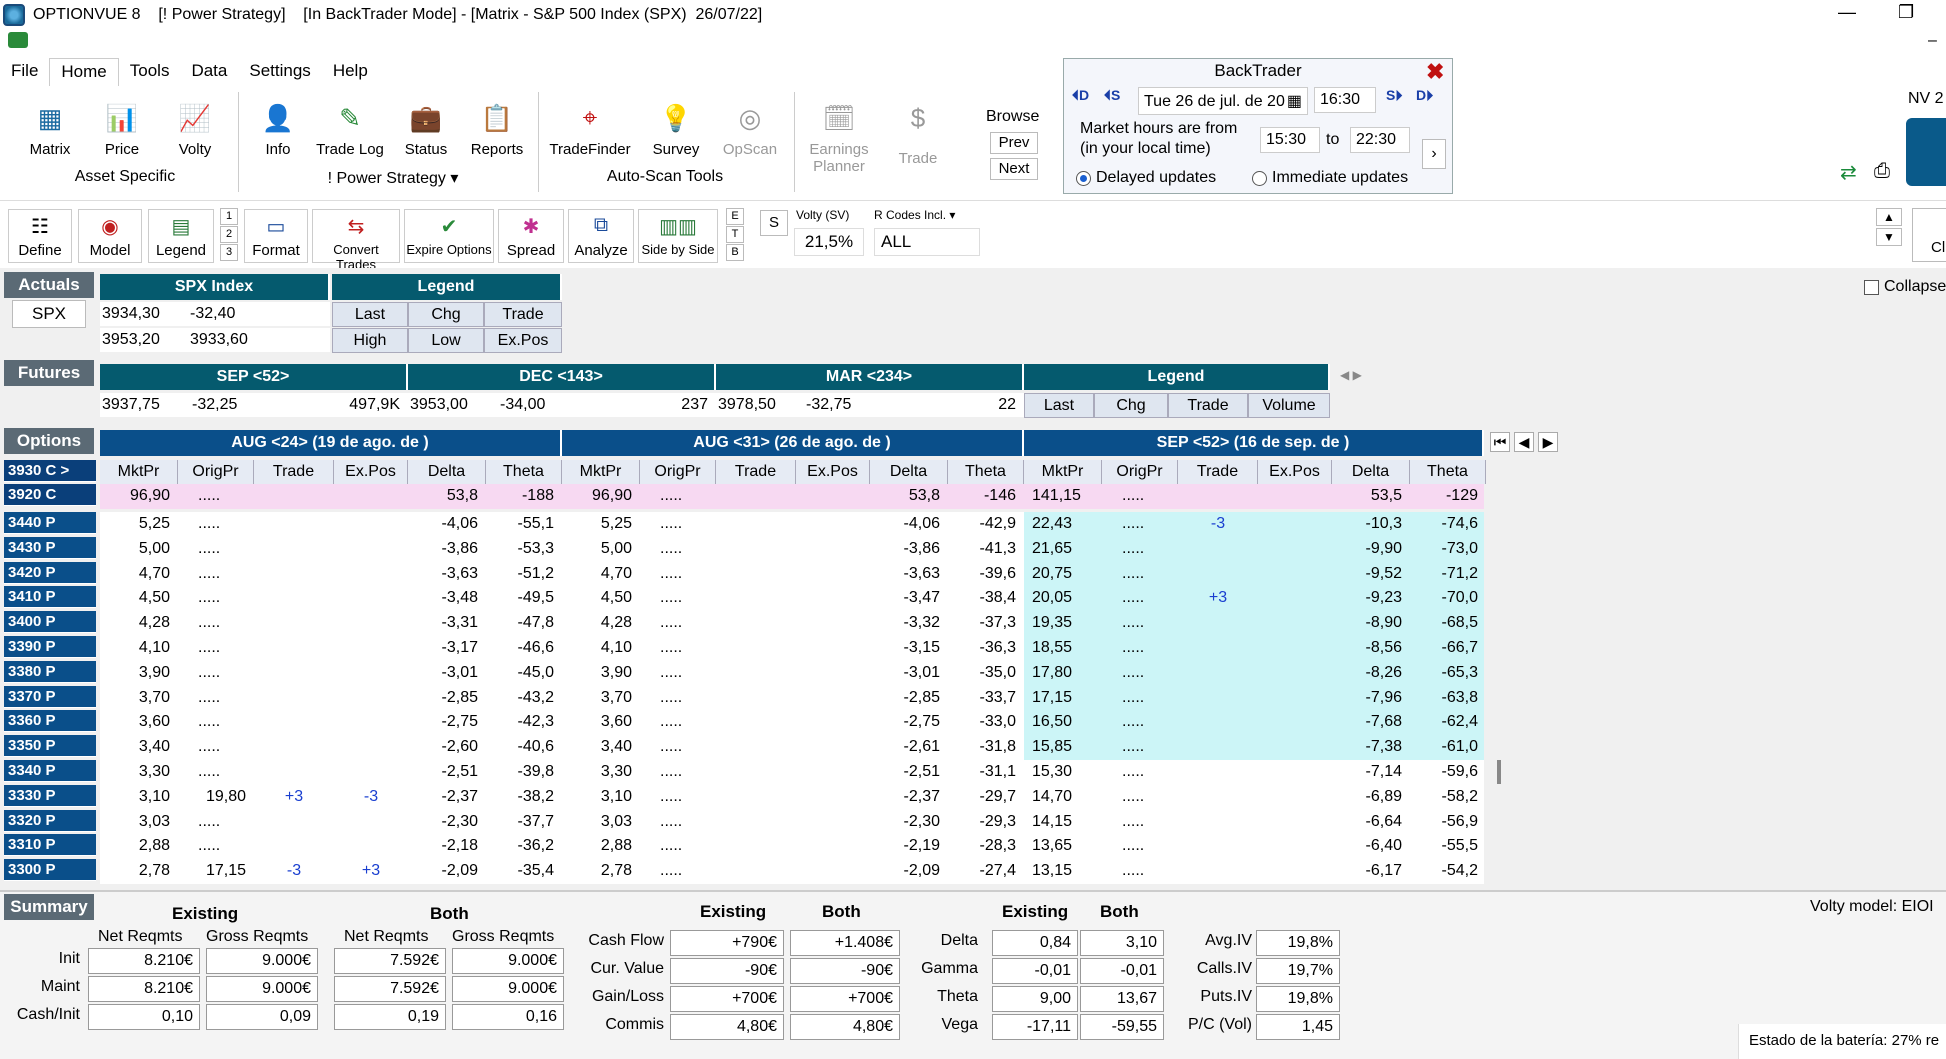 This screenshot has width=1946, height=1059. What do you see at coordinates (676, 128) in the screenshot?
I see `survey-button: 💡 Survey` at bounding box center [676, 128].